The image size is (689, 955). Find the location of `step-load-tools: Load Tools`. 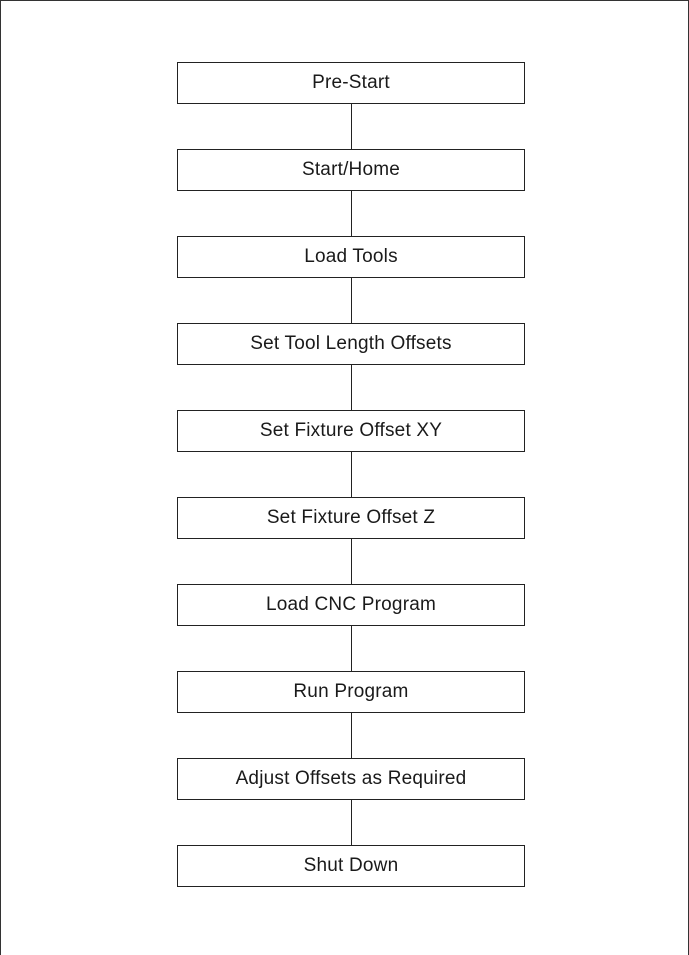

step-load-tools: Load Tools is located at coordinates (351, 257).